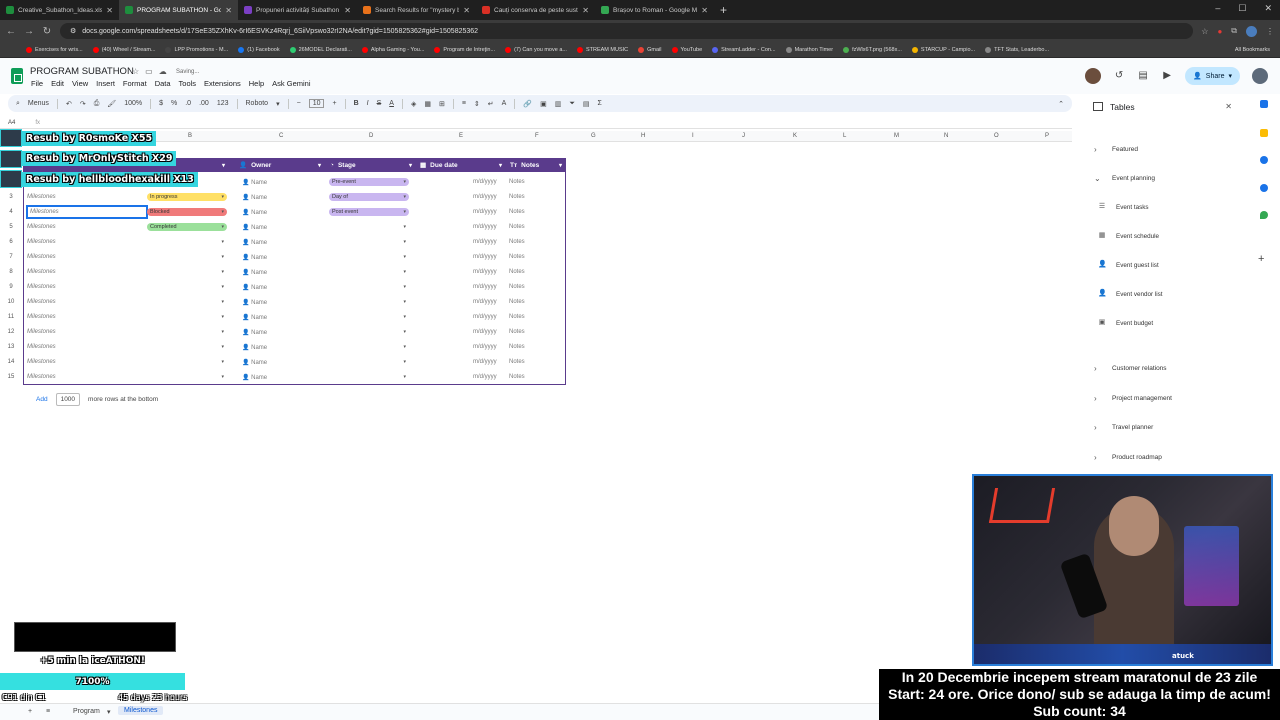  I want to click on calendar-app-icon, so click(1264, 104).